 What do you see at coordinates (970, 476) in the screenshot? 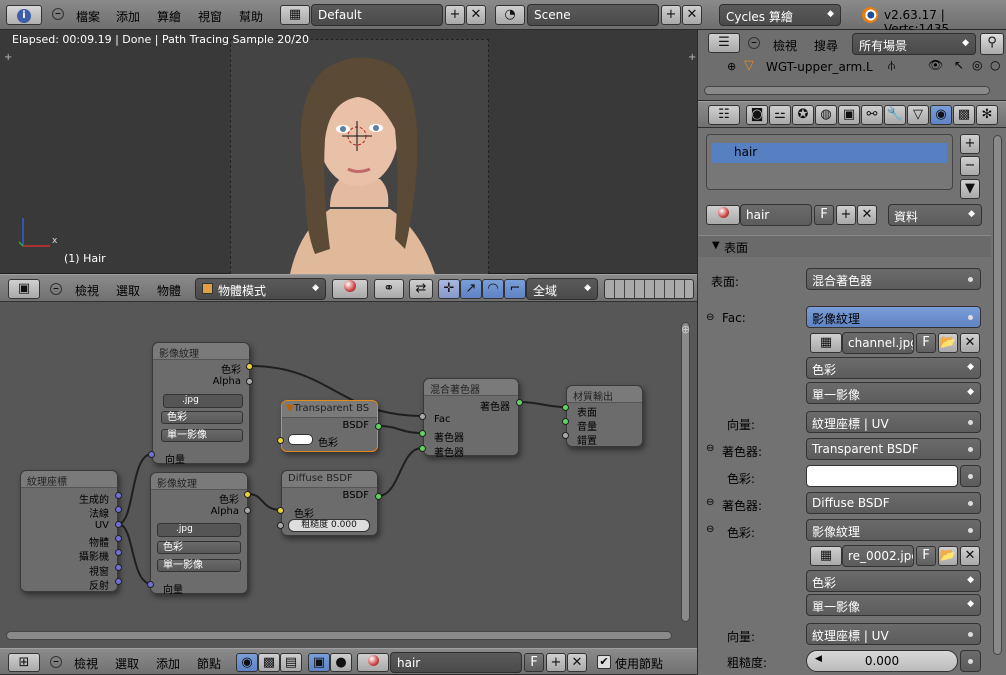
I see `color1-link-button` at bounding box center [970, 476].